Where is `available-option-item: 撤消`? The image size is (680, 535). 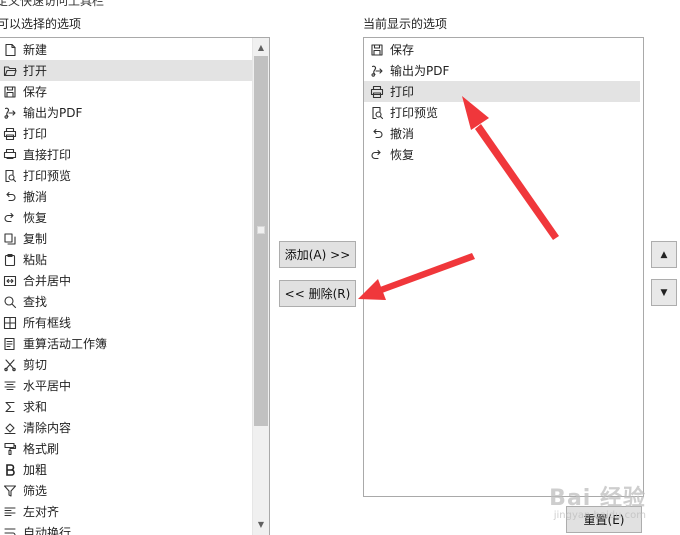 available-option-item: 撤消 is located at coordinates (126, 196).